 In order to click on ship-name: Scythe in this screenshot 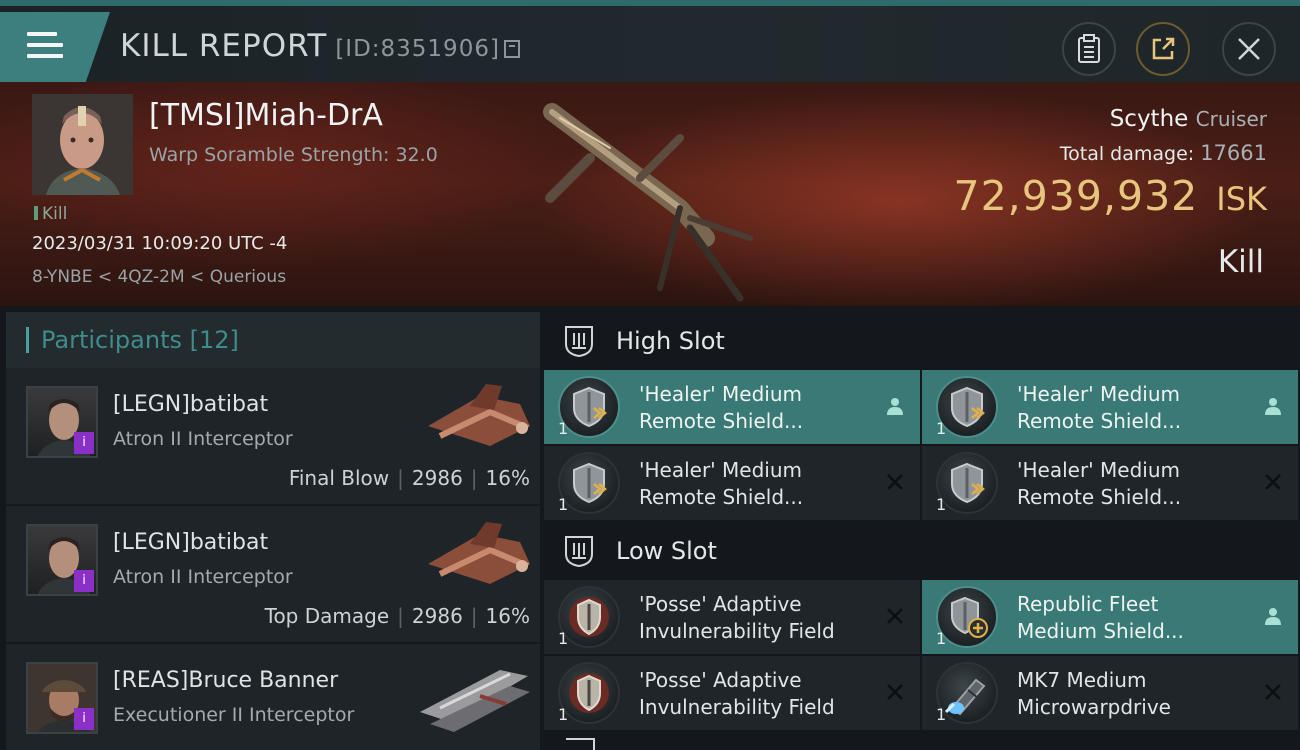, I will do `click(1149, 119)`.